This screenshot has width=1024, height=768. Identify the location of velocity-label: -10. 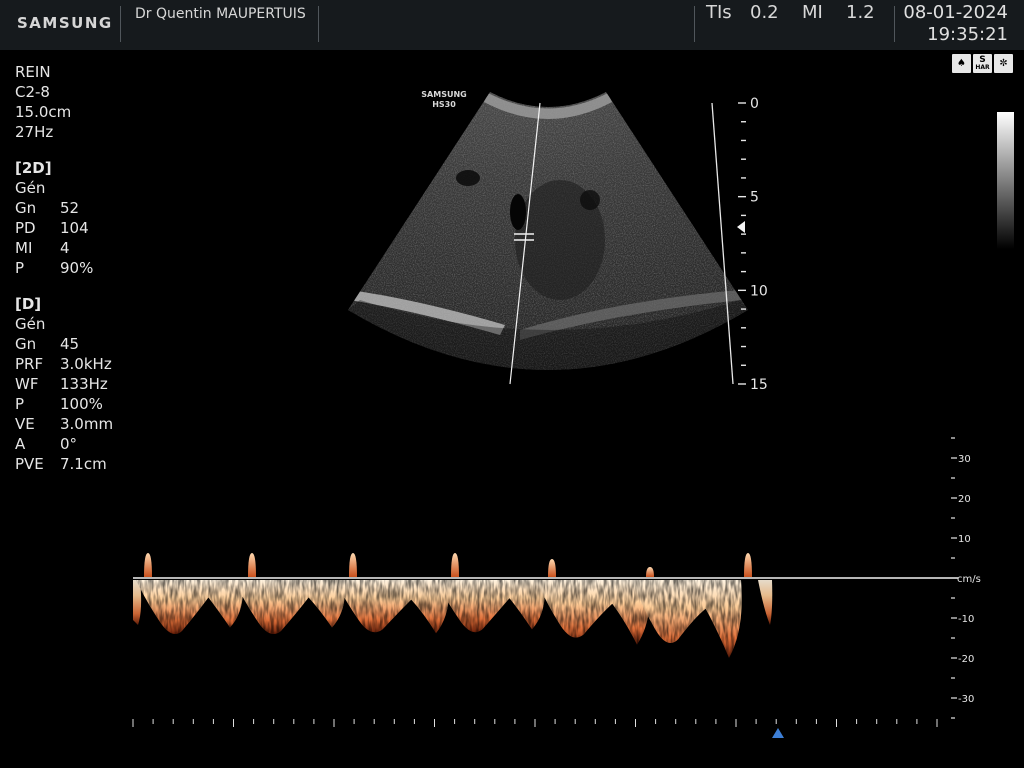
(966, 619).